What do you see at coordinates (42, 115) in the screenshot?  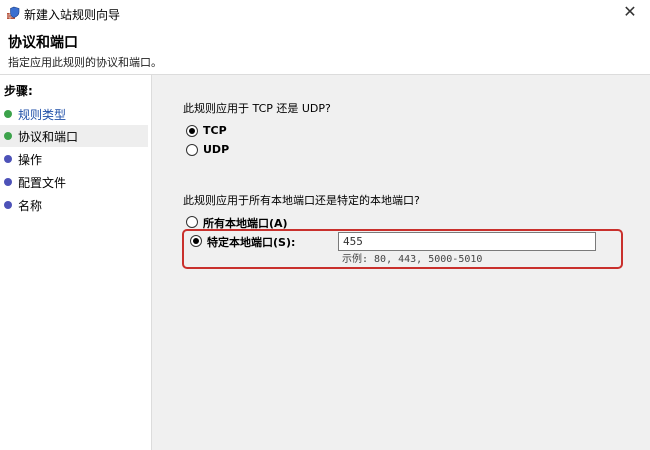 I see `sidebar-item-label: 规则类型` at bounding box center [42, 115].